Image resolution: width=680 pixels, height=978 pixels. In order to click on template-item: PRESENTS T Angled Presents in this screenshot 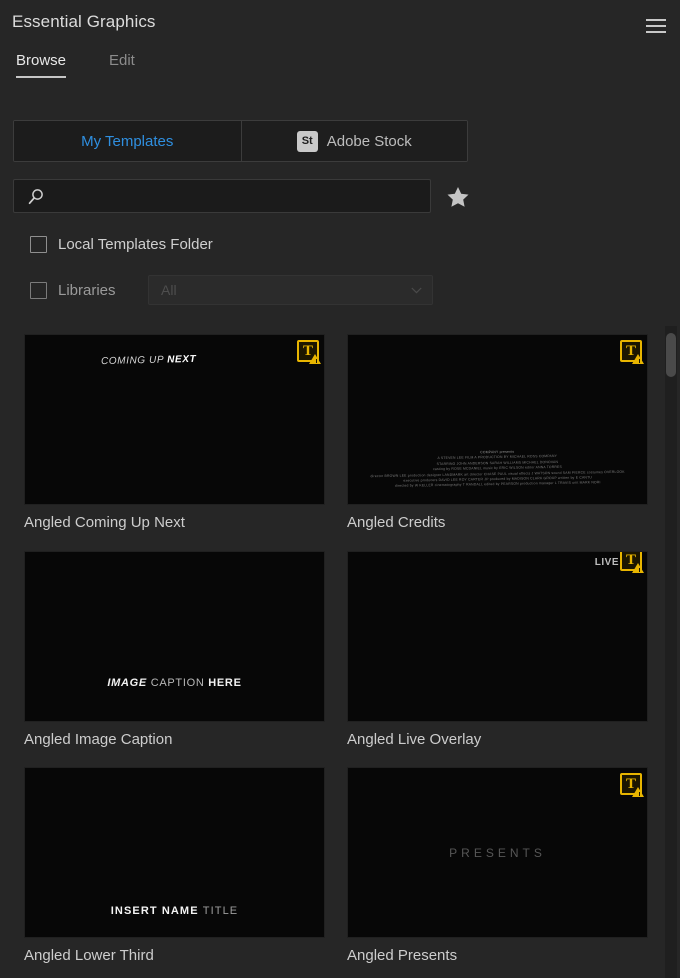, I will do `click(497, 865)`.